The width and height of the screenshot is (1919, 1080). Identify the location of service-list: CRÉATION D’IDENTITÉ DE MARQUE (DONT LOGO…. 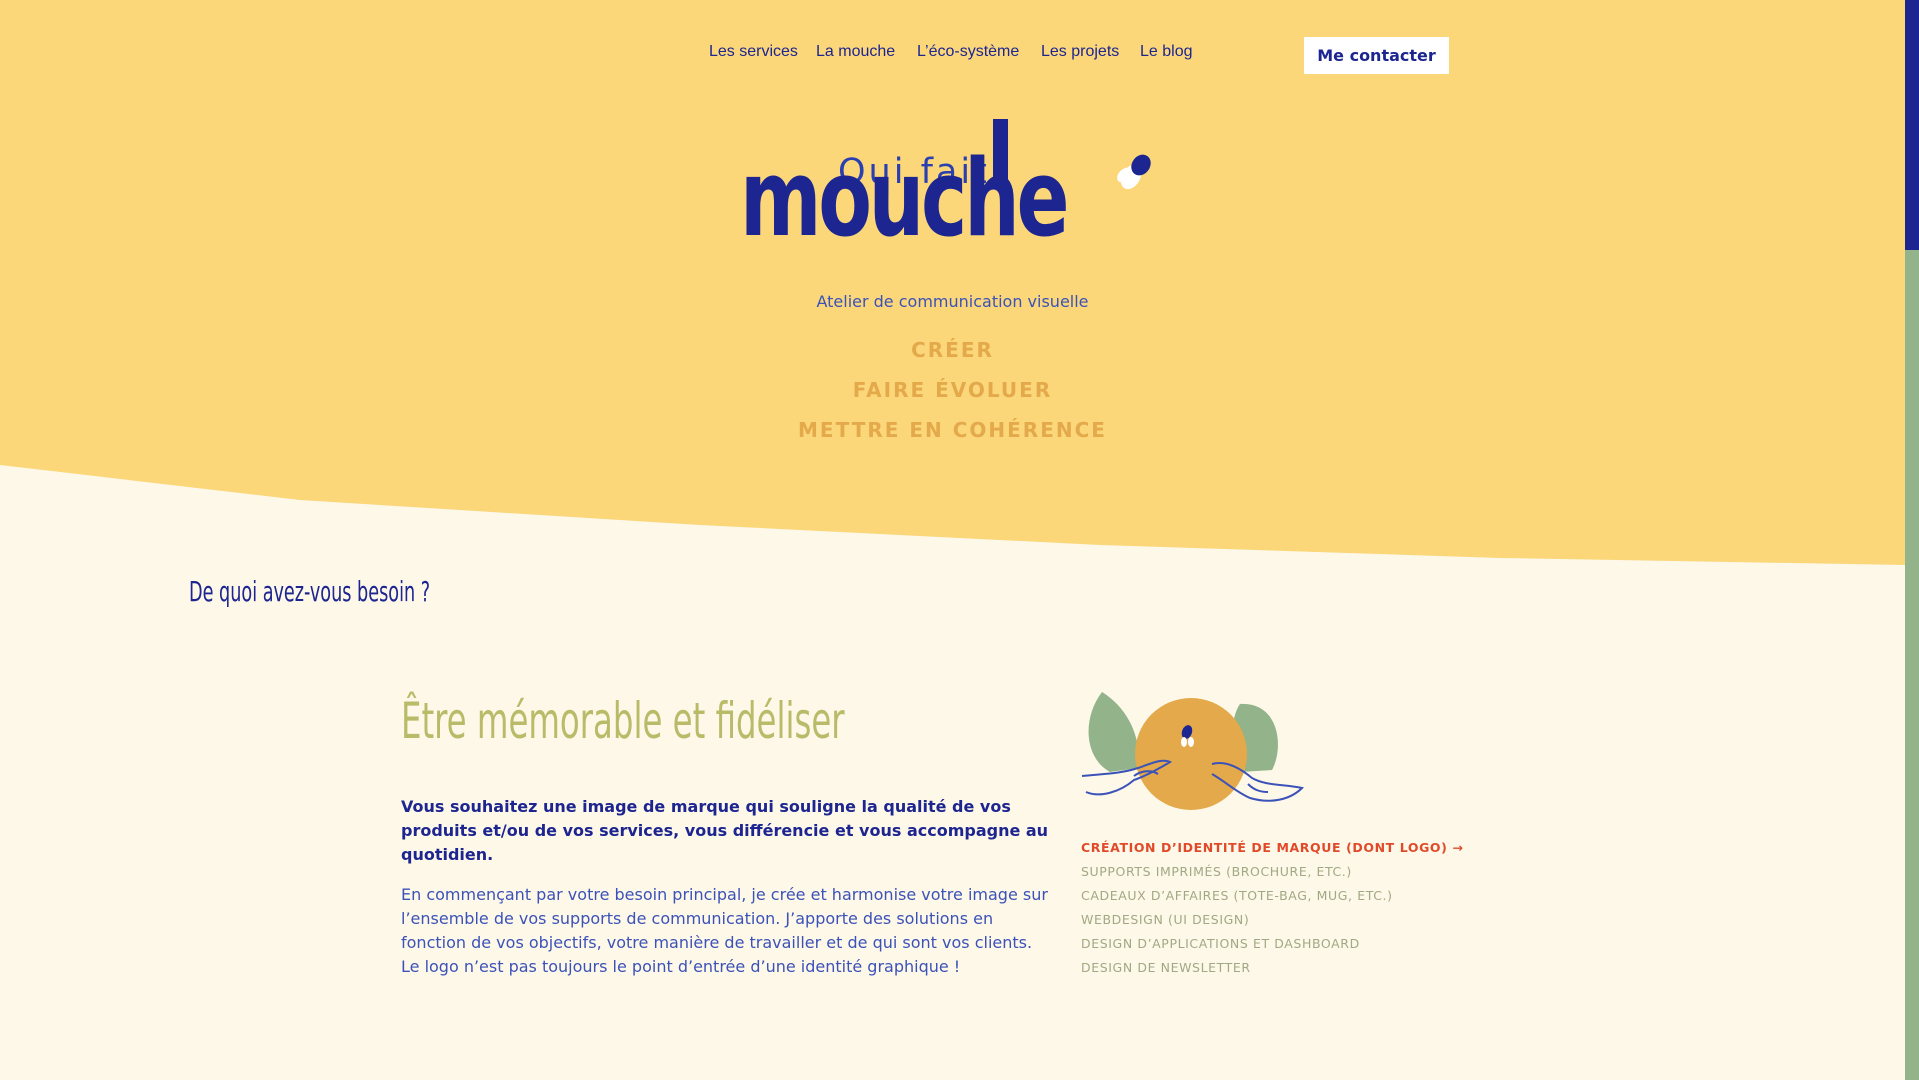
(1272, 908).